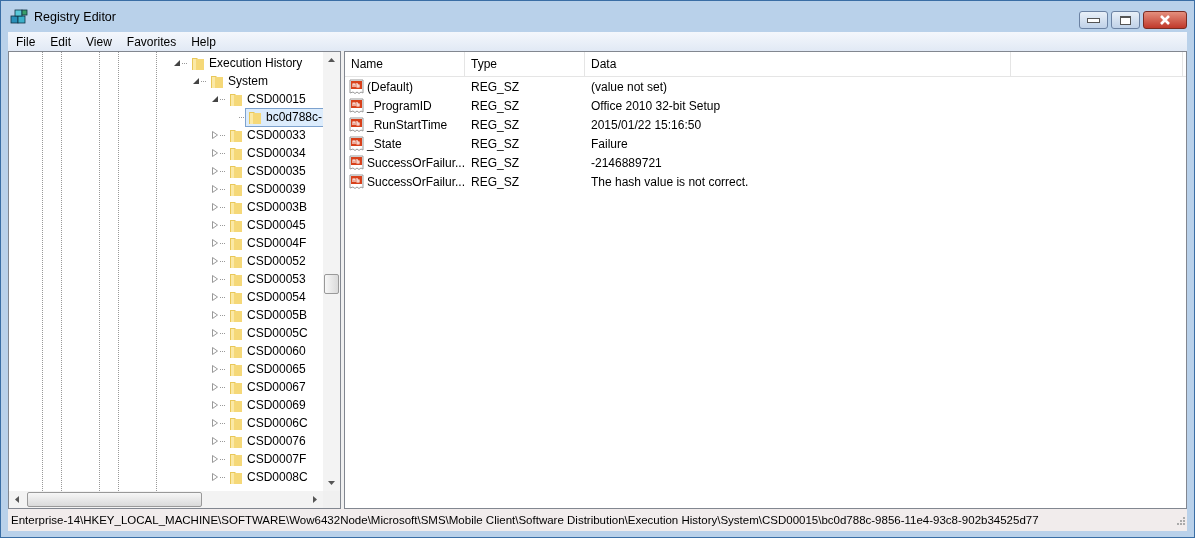 This screenshot has height=538, width=1195. What do you see at coordinates (75, 16) in the screenshot?
I see `window-title: Registry Editor` at bounding box center [75, 16].